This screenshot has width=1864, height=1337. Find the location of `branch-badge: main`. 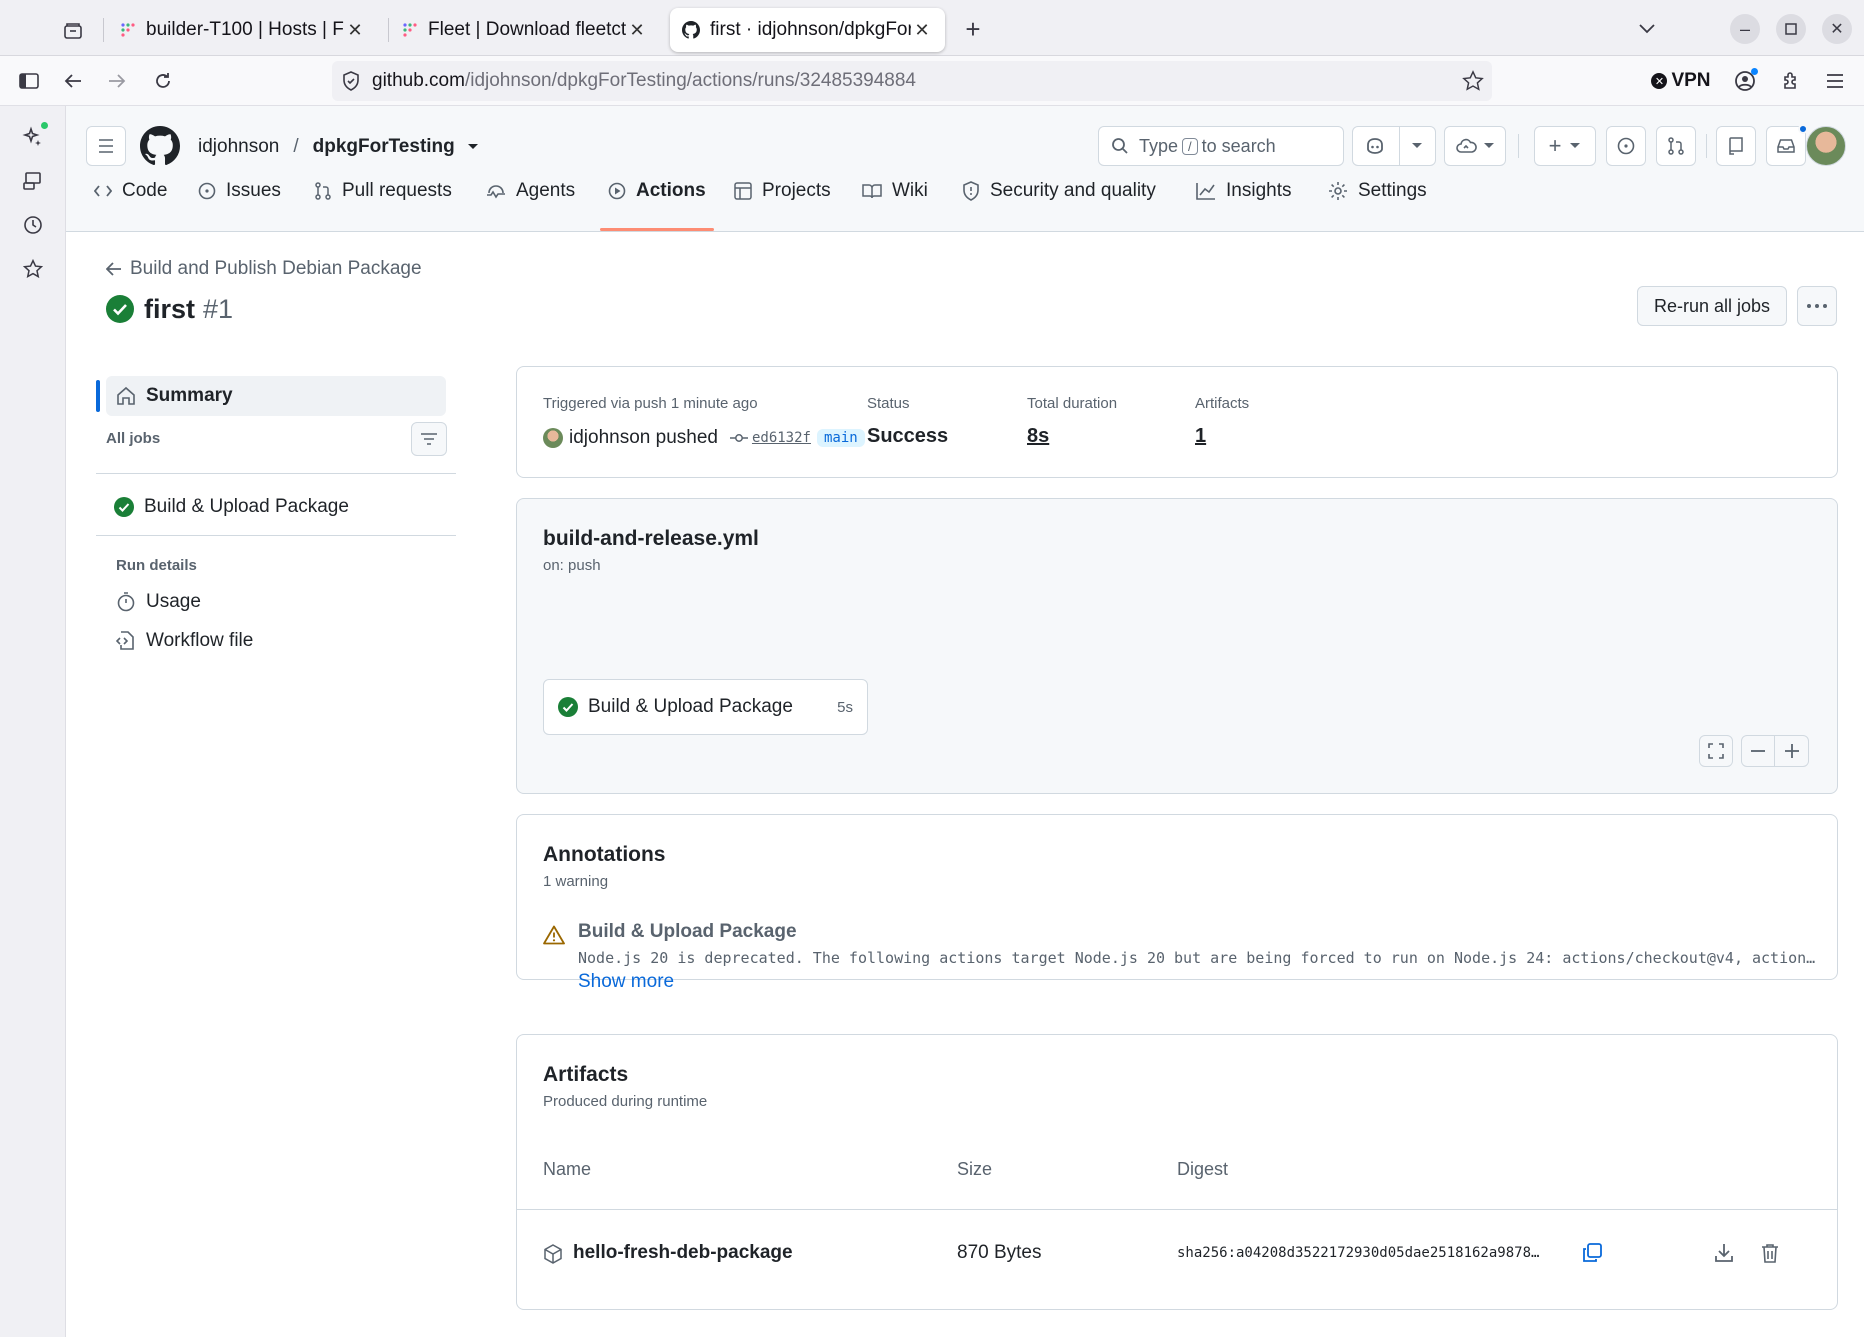

branch-badge: main is located at coordinates (840, 438).